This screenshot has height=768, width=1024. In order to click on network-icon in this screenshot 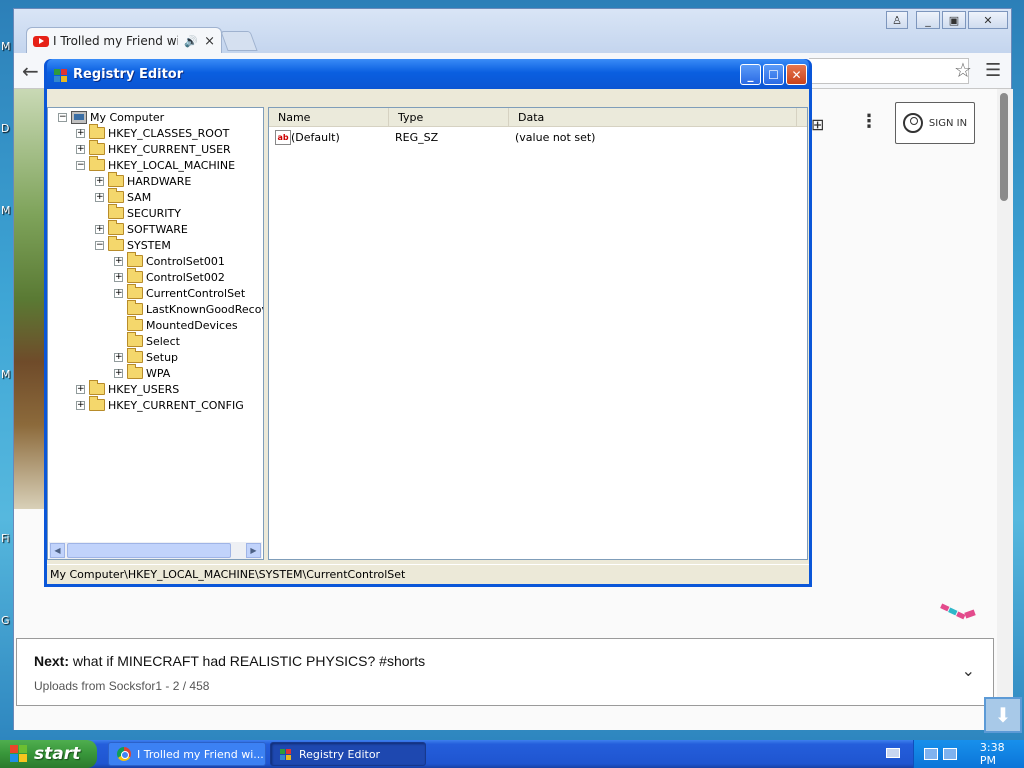, I will do `click(931, 754)`.